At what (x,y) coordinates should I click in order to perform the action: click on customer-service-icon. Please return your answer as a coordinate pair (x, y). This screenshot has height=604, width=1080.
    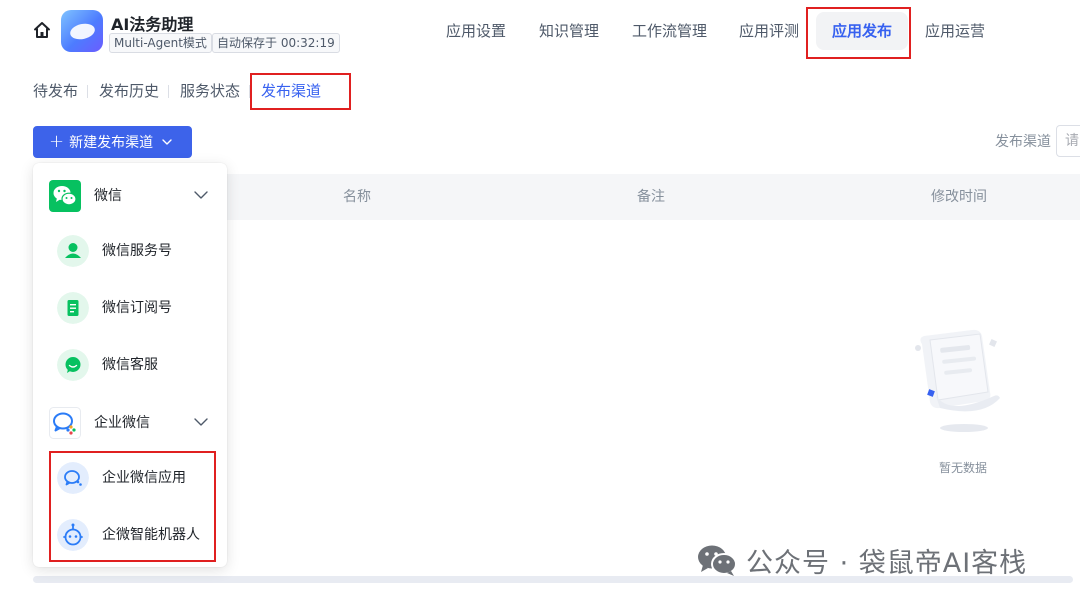
    Looking at the image, I should click on (73, 365).